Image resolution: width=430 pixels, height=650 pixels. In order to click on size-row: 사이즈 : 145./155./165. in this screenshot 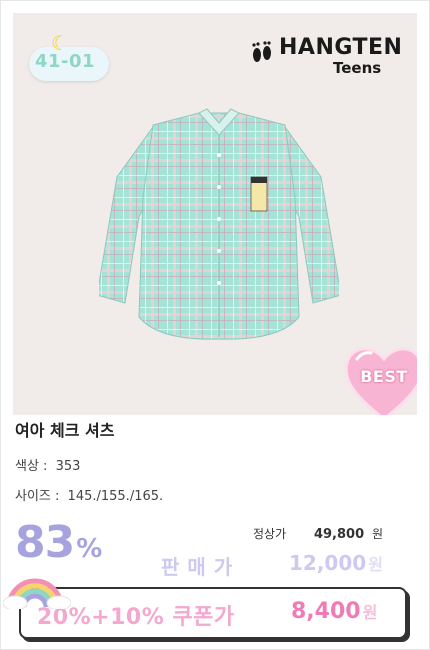, I will do `click(89, 494)`.